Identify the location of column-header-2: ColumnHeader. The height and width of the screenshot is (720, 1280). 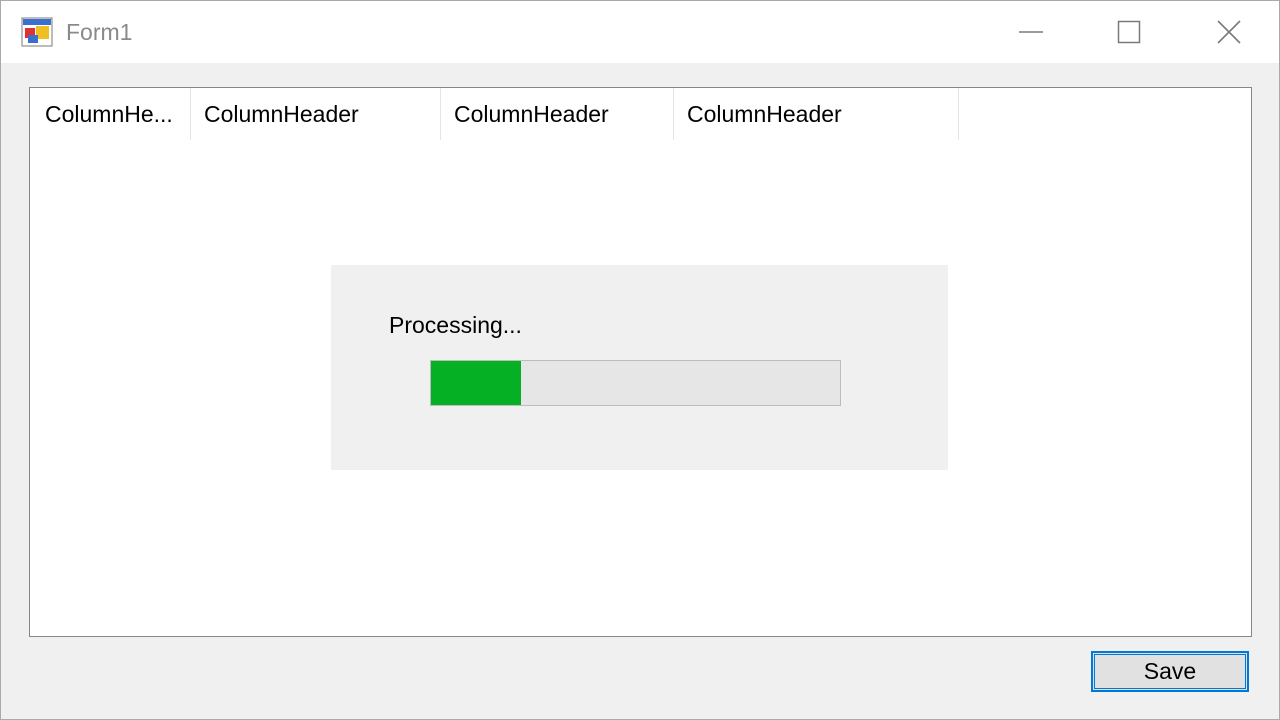
(316, 114).